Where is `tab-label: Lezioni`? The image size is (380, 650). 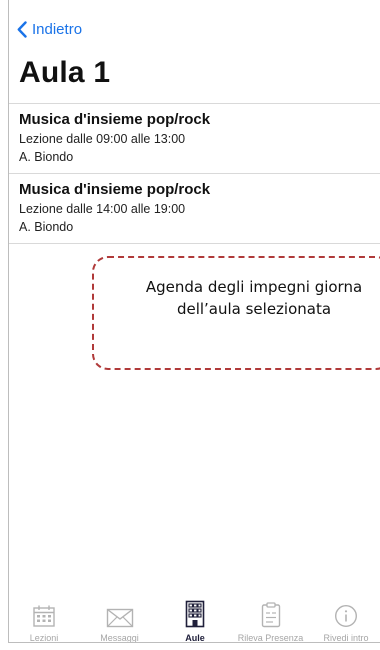
tab-label: Lezioni is located at coordinates (44, 638).